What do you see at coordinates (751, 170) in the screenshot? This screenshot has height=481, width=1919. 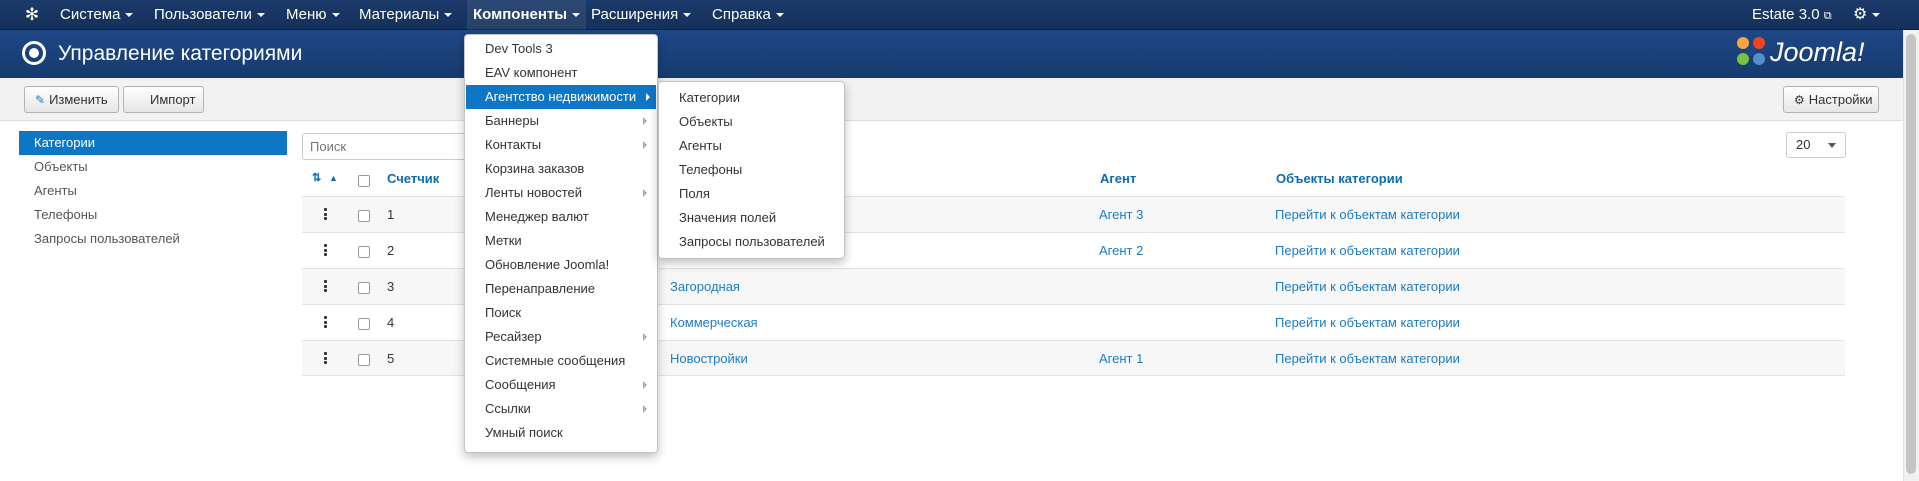 I see `submenu-item-phones: Телефоны` at bounding box center [751, 170].